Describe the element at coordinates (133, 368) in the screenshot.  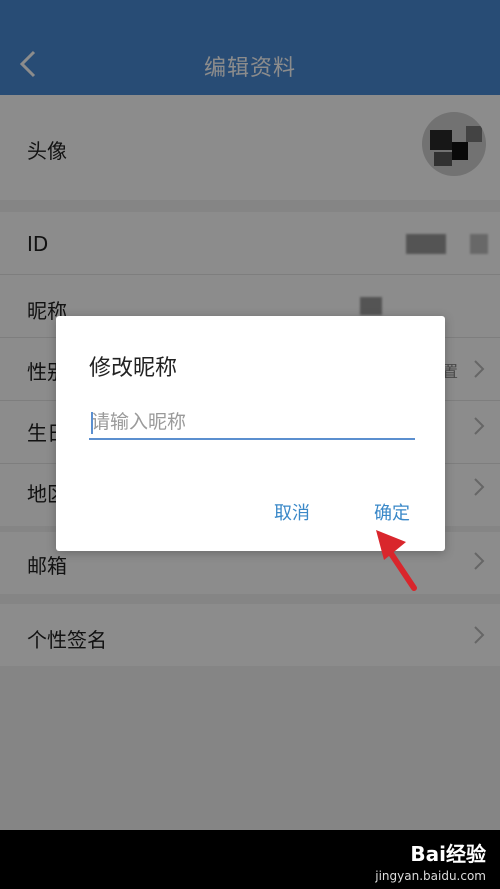
I see `dialog-title: 修改昵称` at that location.